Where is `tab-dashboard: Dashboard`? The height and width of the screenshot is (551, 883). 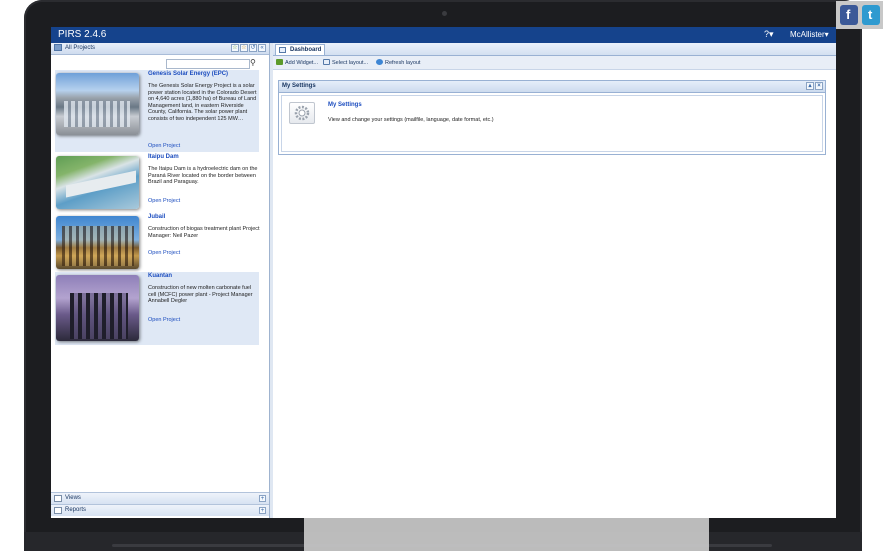 tab-dashboard: Dashboard is located at coordinates (300, 49).